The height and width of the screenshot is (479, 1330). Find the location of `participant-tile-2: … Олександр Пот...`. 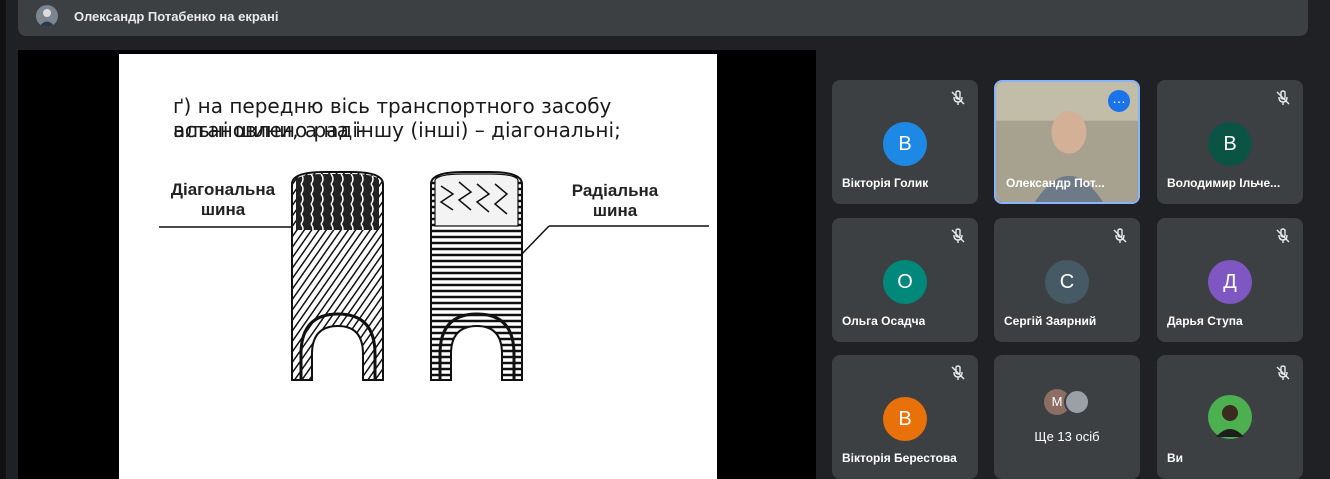

participant-tile-2: … Олександр Пот... is located at coordinates (1067, 142).